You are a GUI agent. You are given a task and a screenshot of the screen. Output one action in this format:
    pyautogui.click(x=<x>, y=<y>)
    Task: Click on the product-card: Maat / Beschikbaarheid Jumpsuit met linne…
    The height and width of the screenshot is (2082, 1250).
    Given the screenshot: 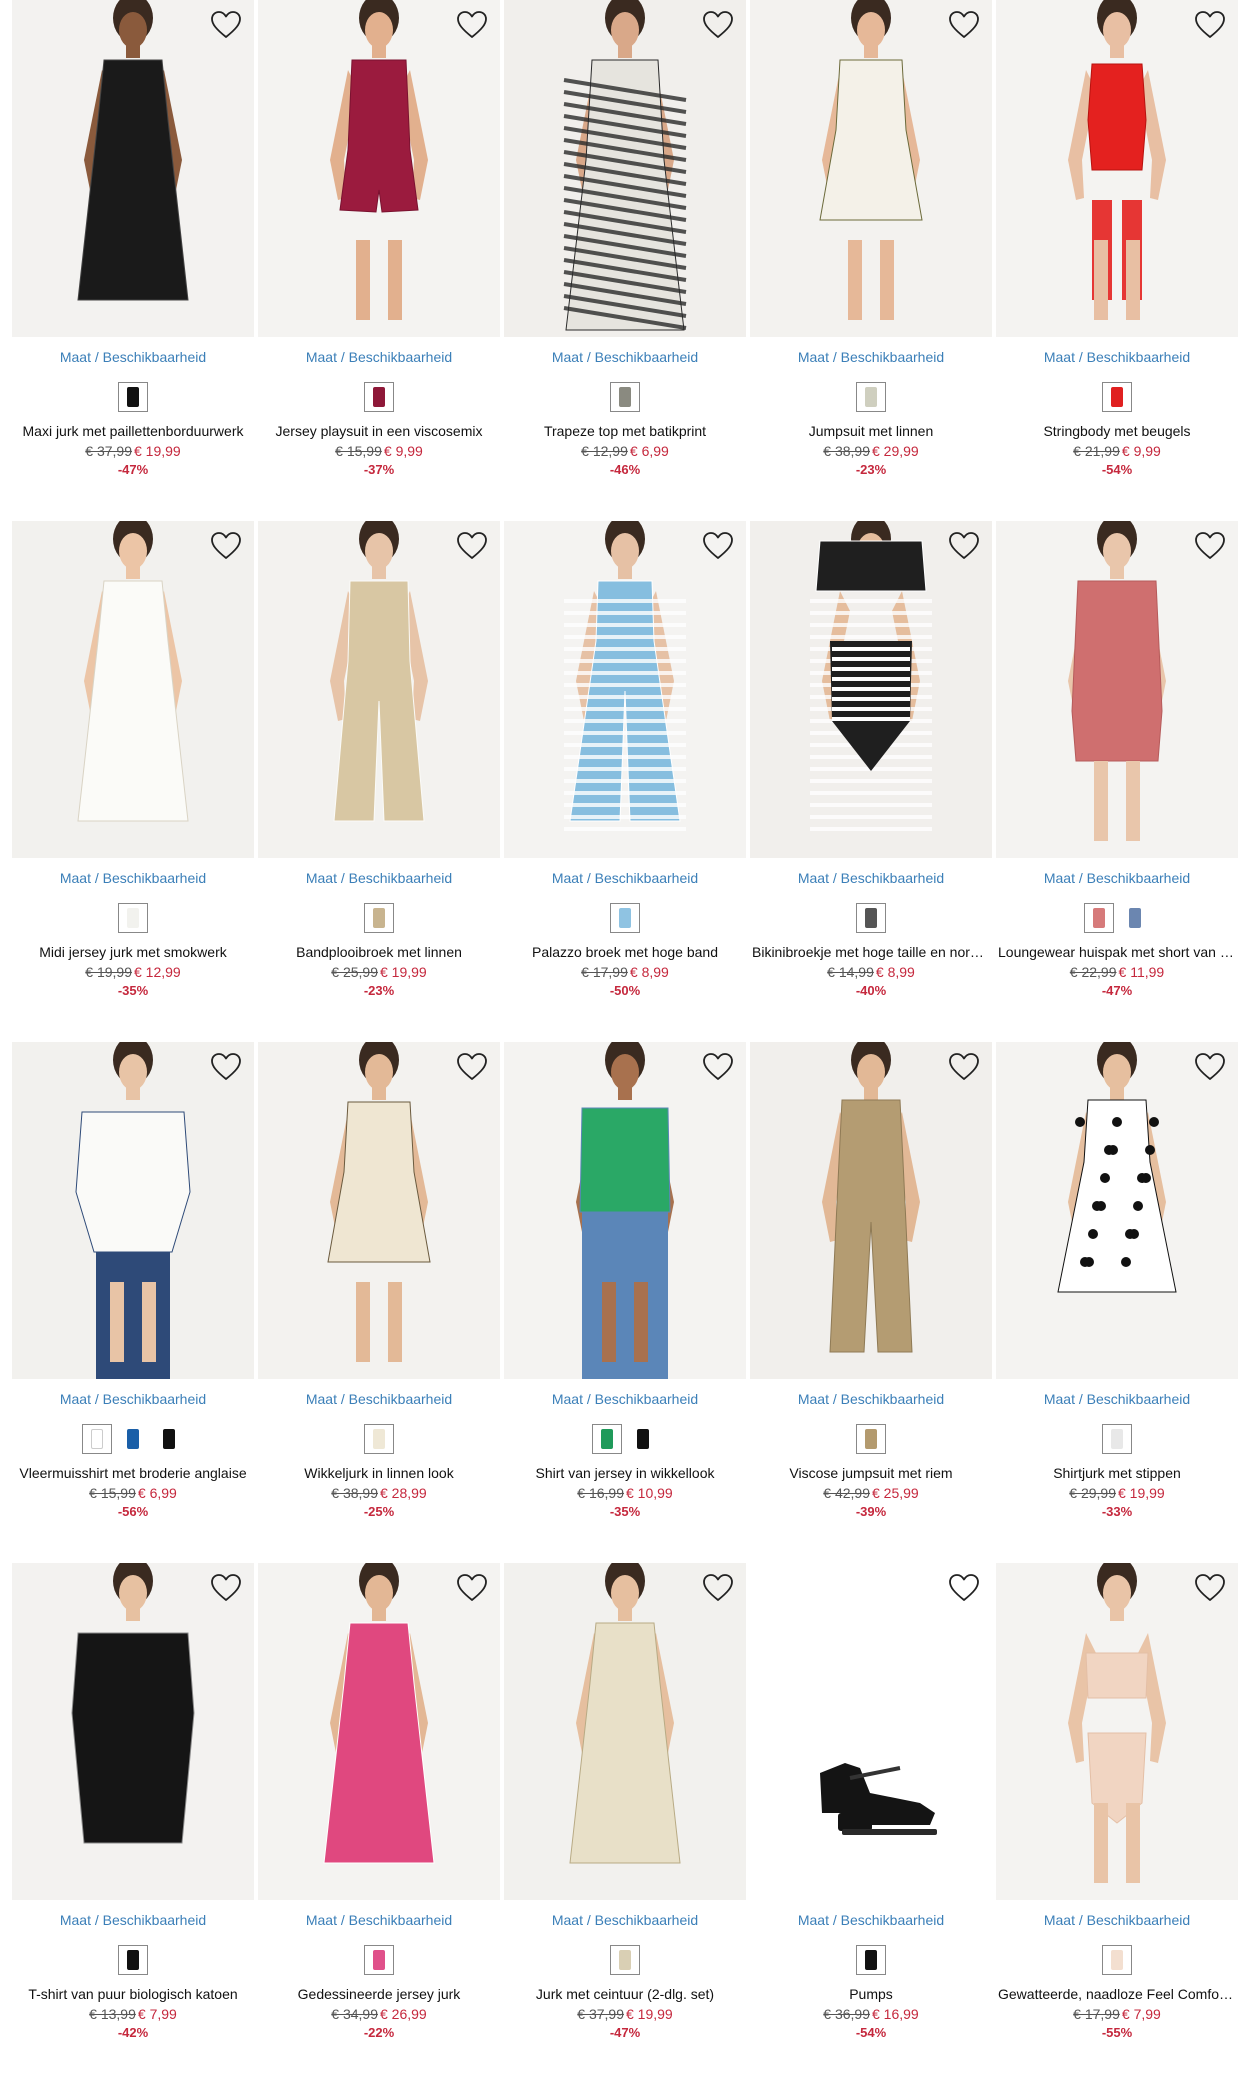 What is the action you would take?
    pyautogui.click(x=871, y=240)
    